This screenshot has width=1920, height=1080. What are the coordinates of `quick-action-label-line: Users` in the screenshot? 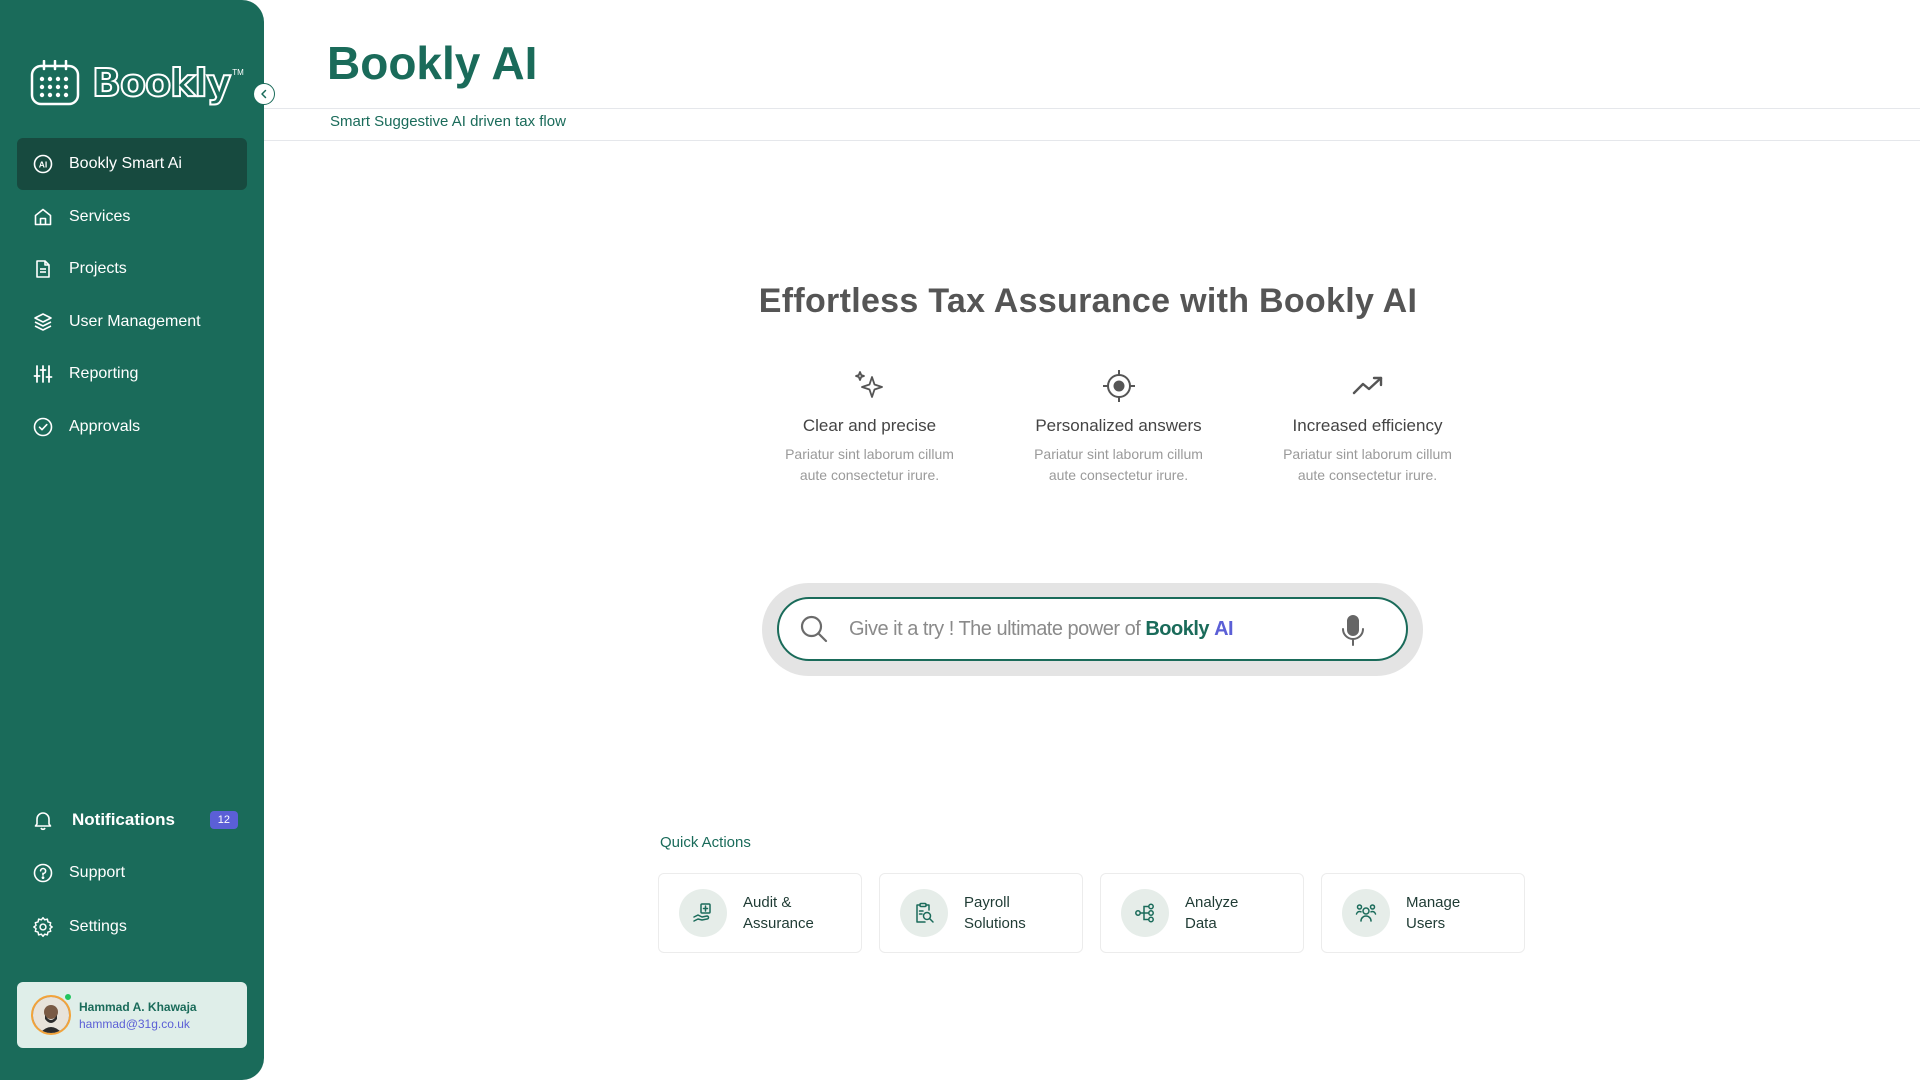 It's located at (1426, 923).